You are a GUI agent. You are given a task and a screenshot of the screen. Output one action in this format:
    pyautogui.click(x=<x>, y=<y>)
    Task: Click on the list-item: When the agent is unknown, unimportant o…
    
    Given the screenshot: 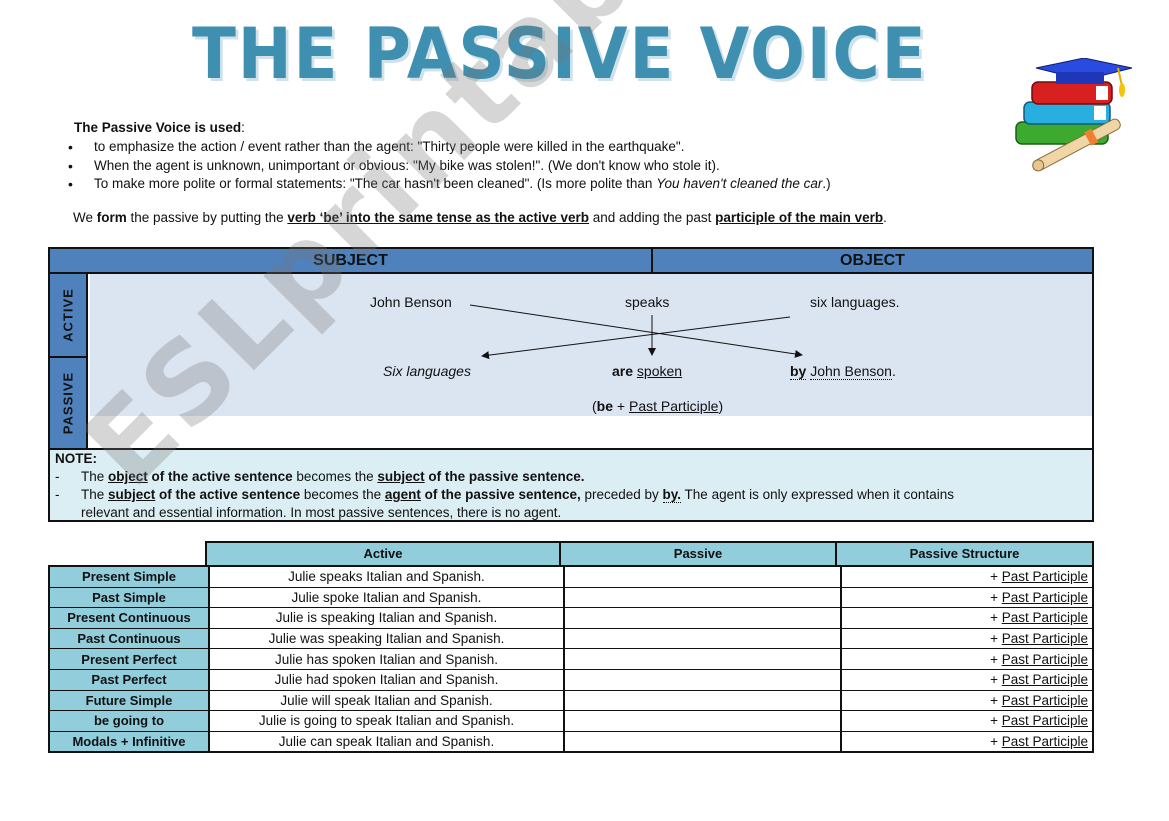 What is the action you would take?
    pyautogui.click(x=448, y=166)
    